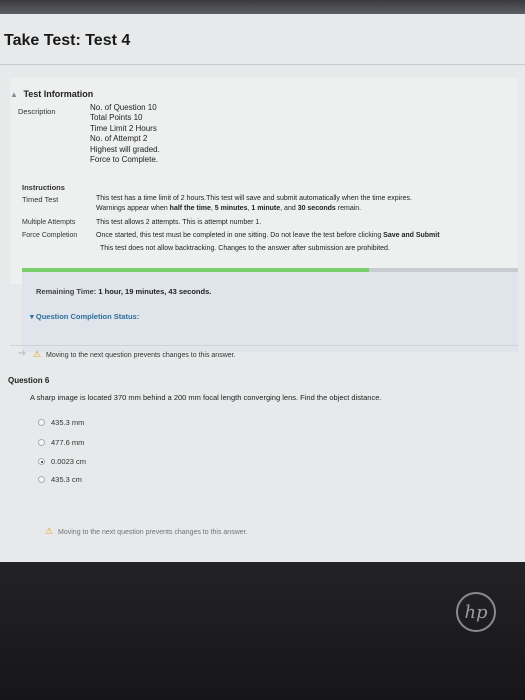 The width and height of the screenshot is (525, 700). What do you see at coordinates (66, 291) in the screenshot?
I see `remaining-time-label: Remaining Time:` at bounding box center [66, 291].